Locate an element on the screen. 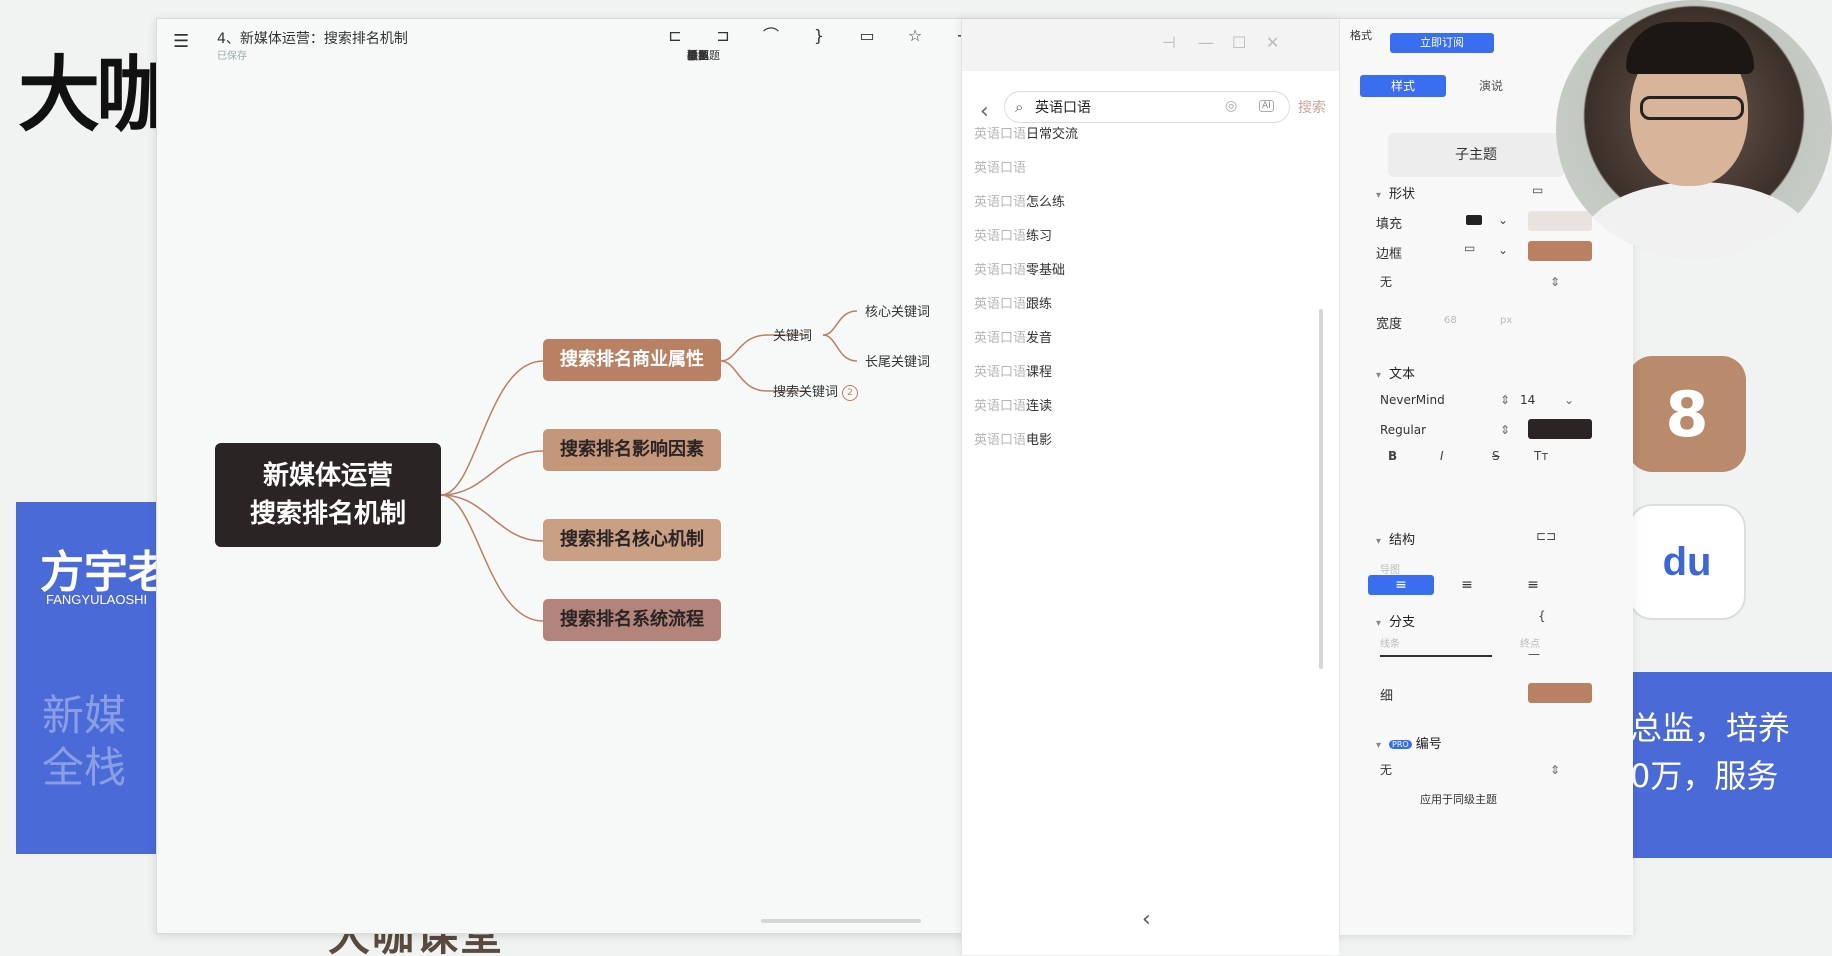 The height and width of the screenshot is (956, 1832). tool-button-5: ☆ 标记 is located at coordinates (813, 43).